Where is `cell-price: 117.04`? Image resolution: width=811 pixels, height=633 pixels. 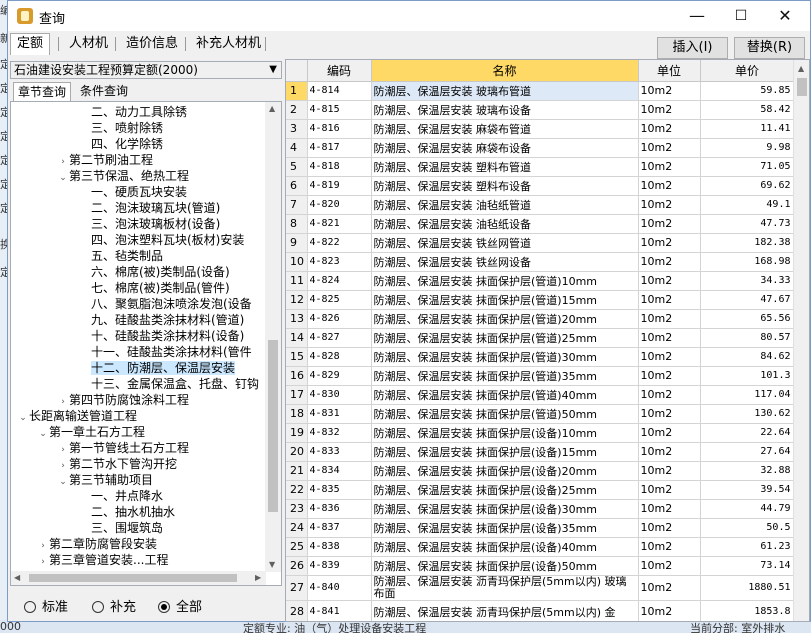
cell-price: 117.04 is located at coordinates (747, 395).